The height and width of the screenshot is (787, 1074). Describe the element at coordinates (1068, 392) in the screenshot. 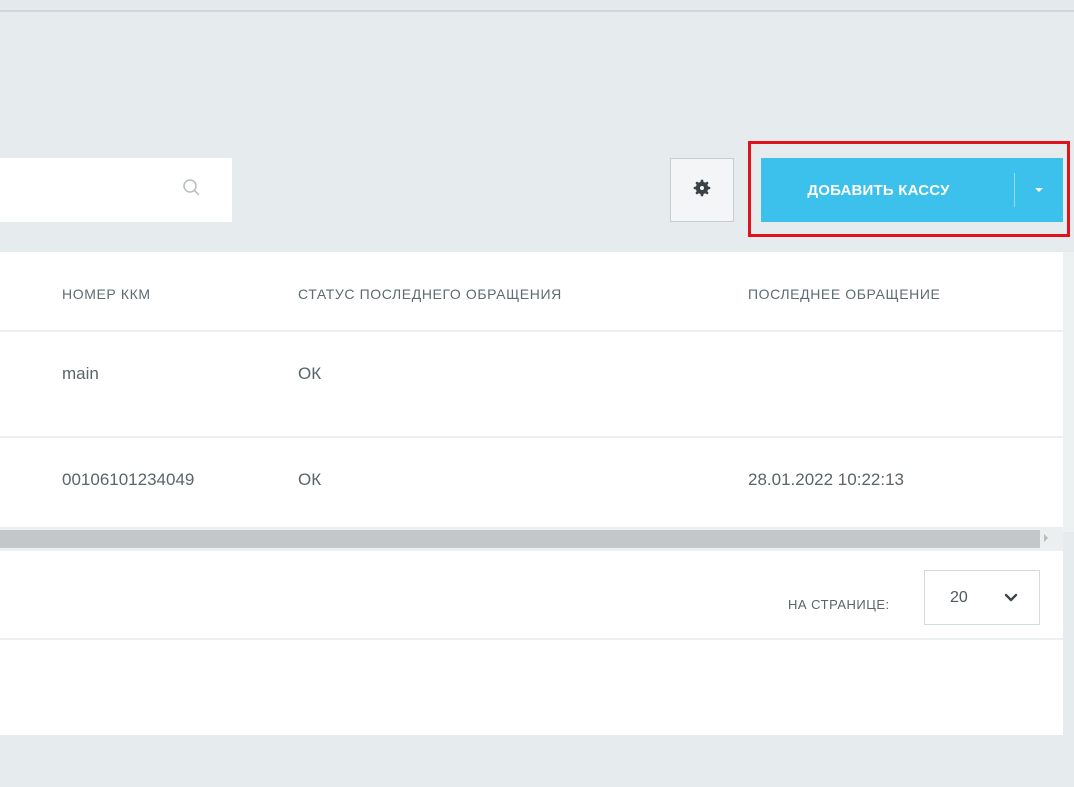

I see `vertical-scrollbar` at that location.